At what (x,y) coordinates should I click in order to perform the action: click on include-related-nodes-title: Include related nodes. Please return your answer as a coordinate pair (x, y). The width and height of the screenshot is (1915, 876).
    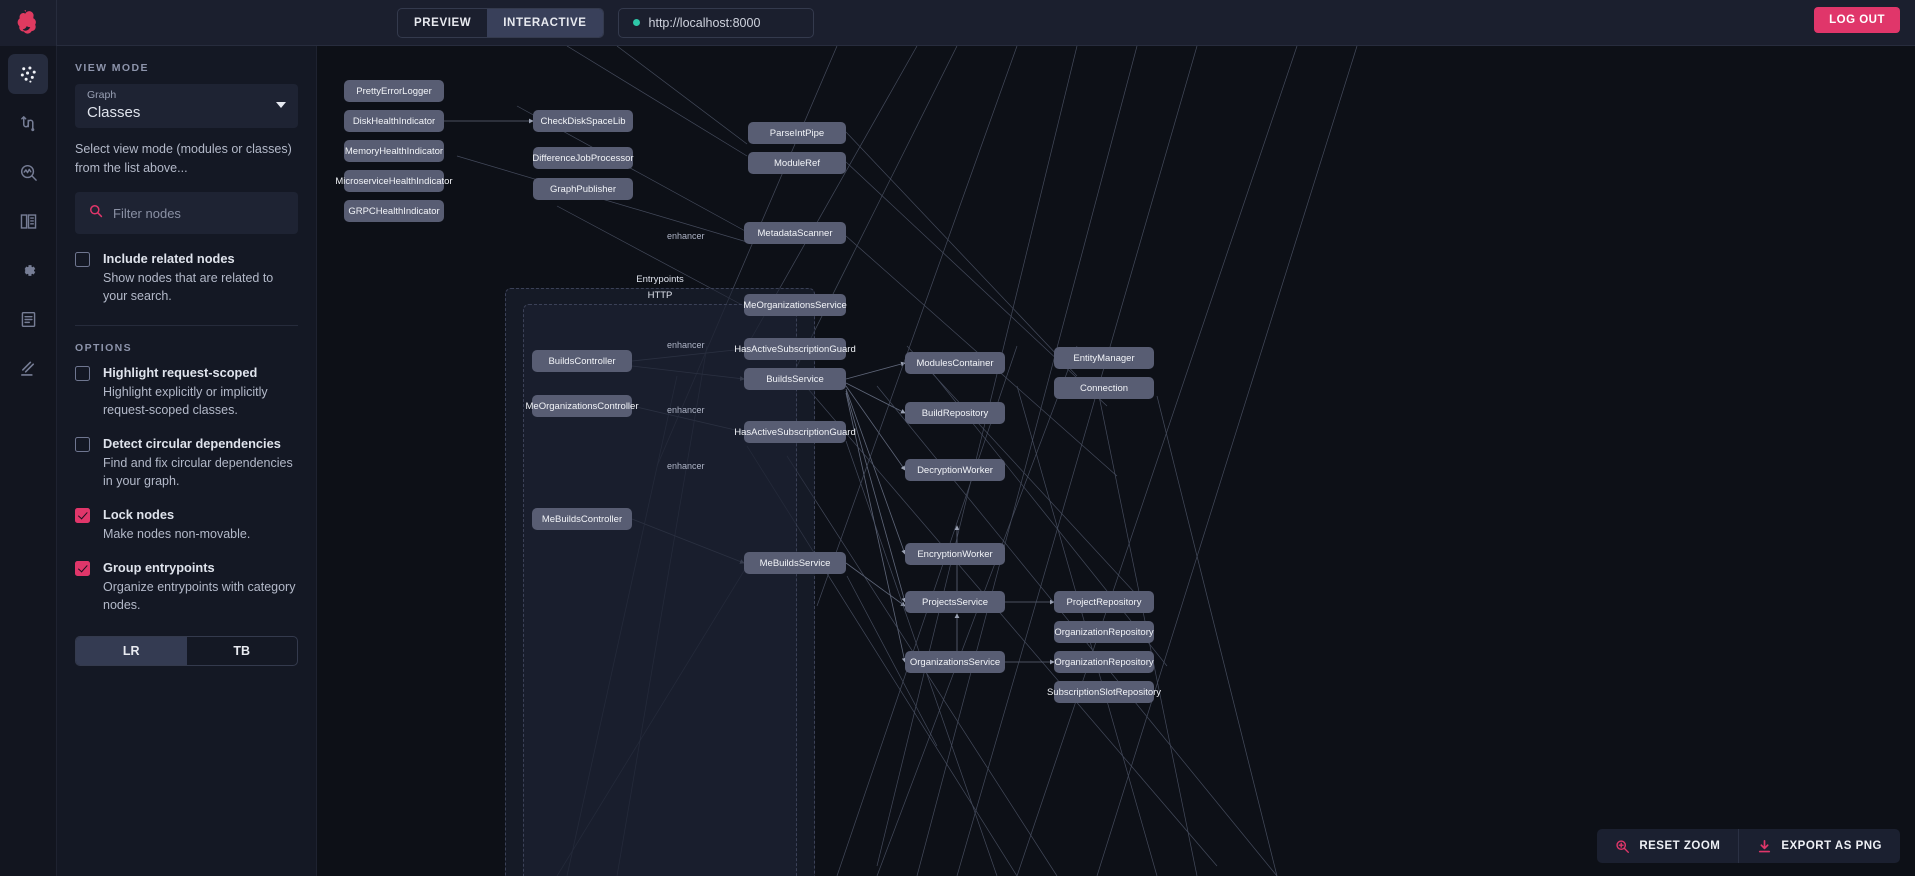
    Looking at the image, I should click on (169, 258).